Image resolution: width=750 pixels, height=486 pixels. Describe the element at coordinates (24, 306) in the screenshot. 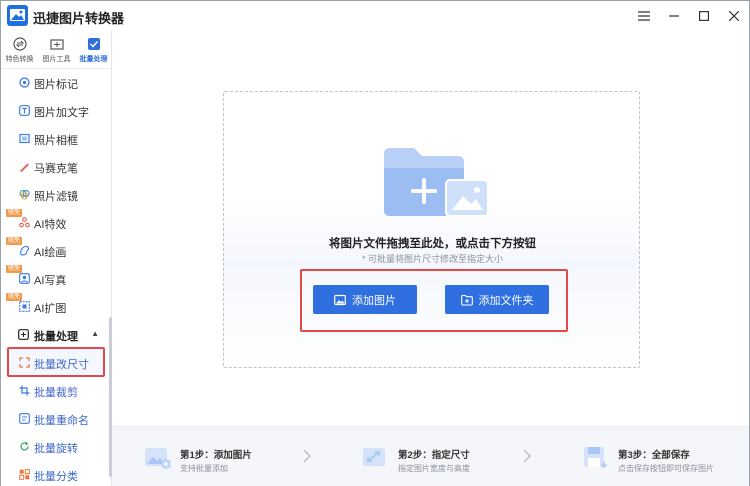

I see `ai-expand-icon` at that location.